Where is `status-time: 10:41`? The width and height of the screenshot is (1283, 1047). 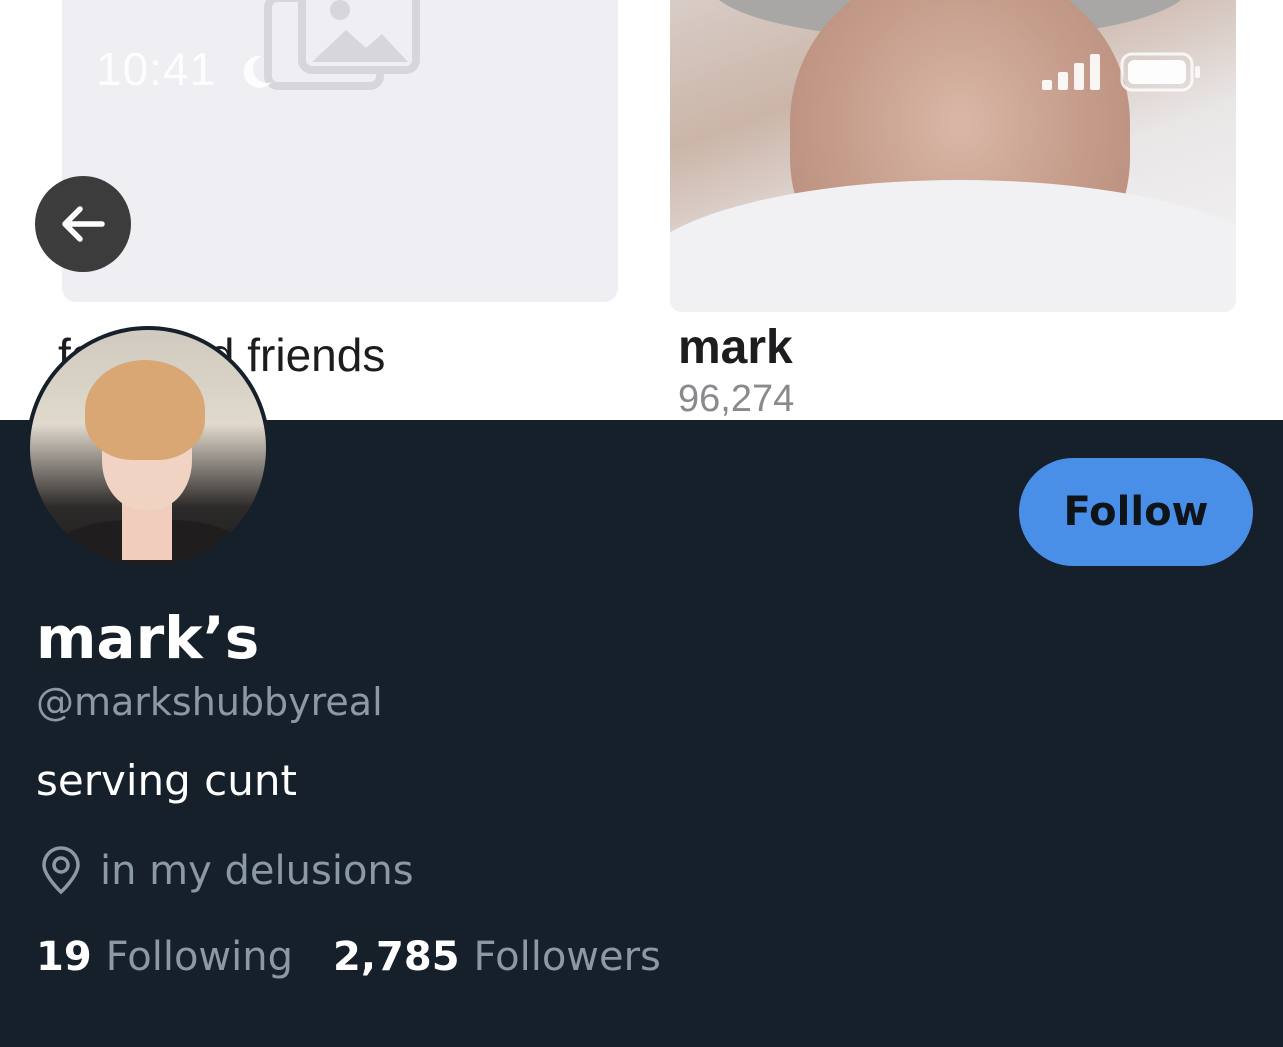
status-time: 10:41 is located at coordinates (156, 69).